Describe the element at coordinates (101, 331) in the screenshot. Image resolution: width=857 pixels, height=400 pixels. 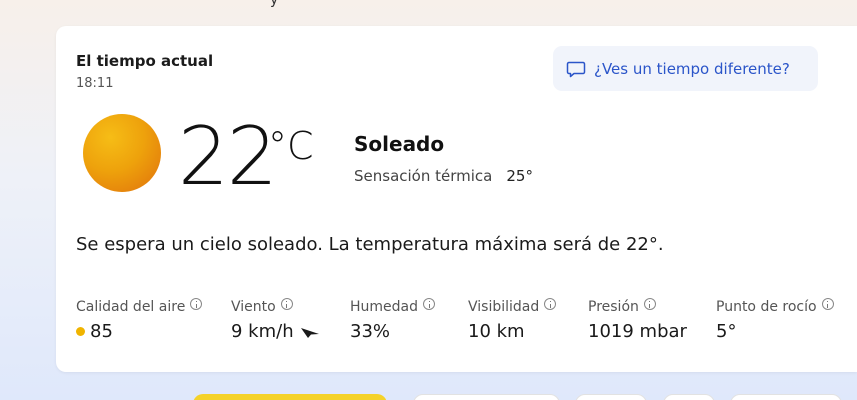
I see `metric-value: 85` at that location.